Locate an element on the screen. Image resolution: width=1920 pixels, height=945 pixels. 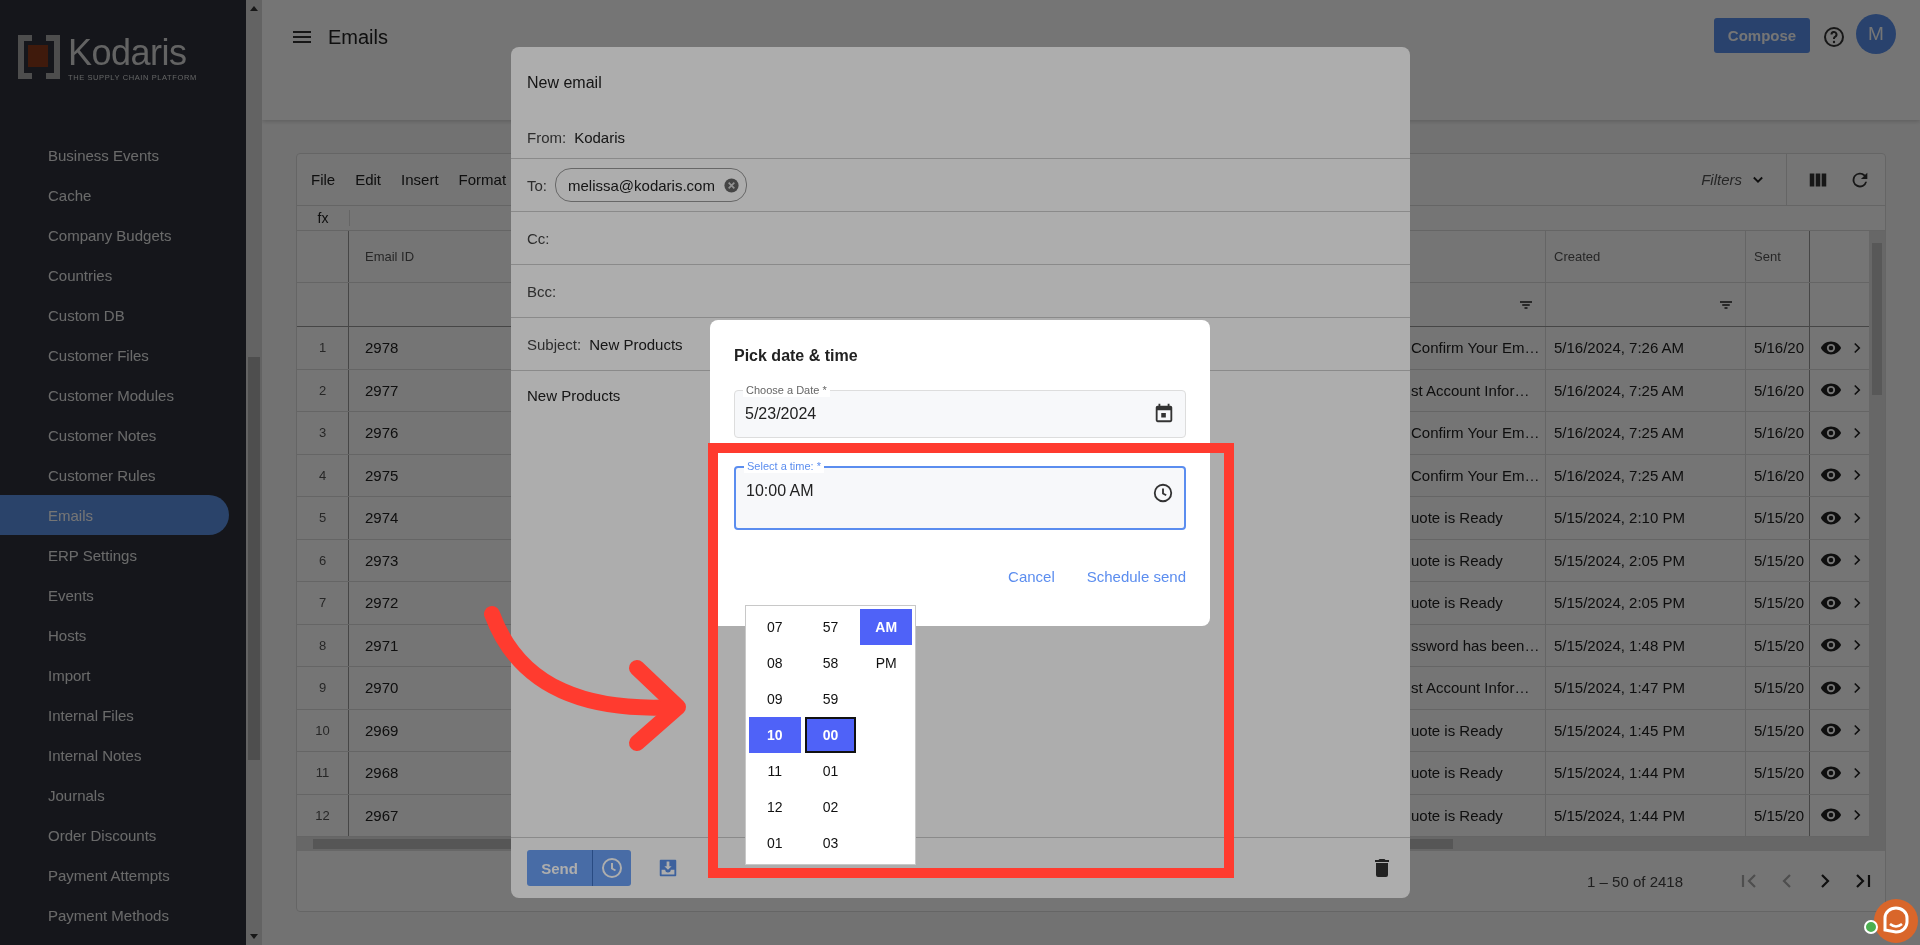
row-number: 2 is located at coordinates (323, 390).